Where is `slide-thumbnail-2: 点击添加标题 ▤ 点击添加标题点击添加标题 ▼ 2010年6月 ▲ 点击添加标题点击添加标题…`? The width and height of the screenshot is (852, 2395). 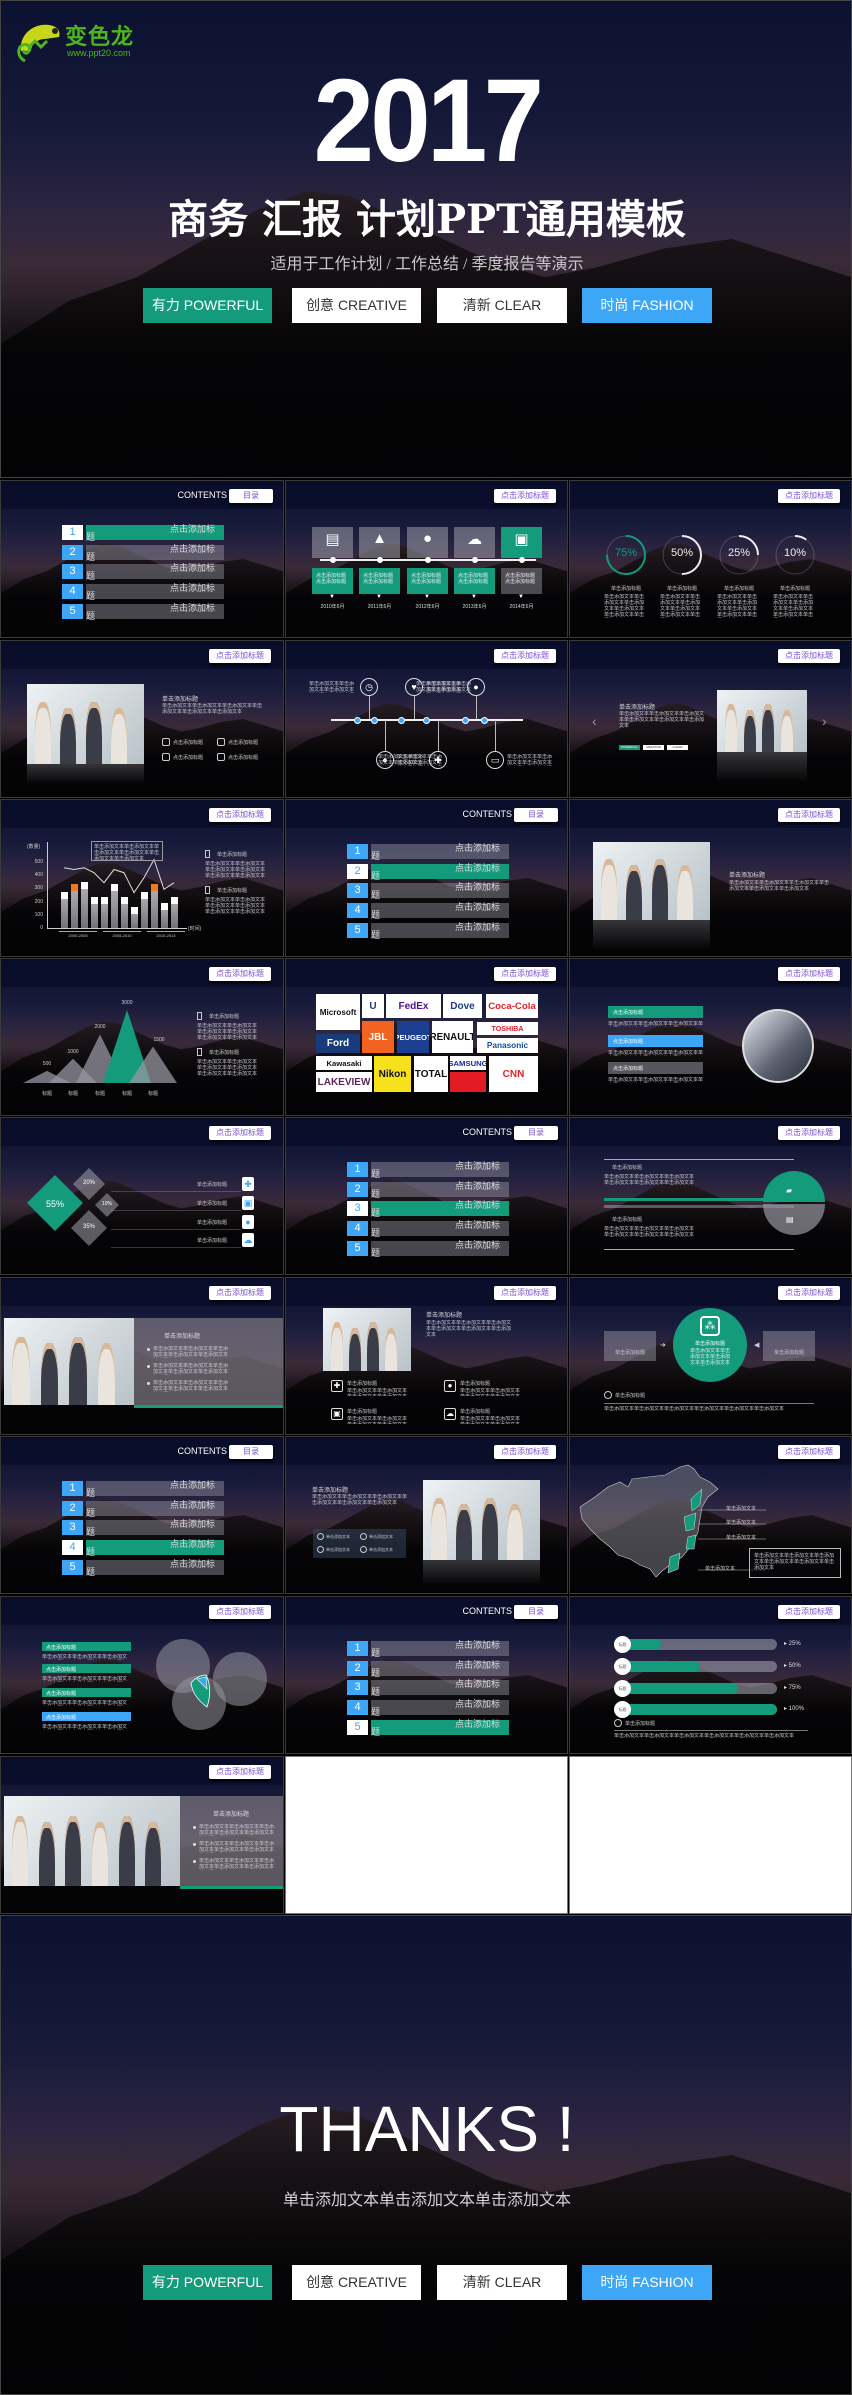 slide-thumbnail-2: 点击添加标题 ▤ 点击添加标题点击添加标题 ▼ 2010年6月 ▲ 点击添加标题点击添加标题… is located at coordinates (426, 559).